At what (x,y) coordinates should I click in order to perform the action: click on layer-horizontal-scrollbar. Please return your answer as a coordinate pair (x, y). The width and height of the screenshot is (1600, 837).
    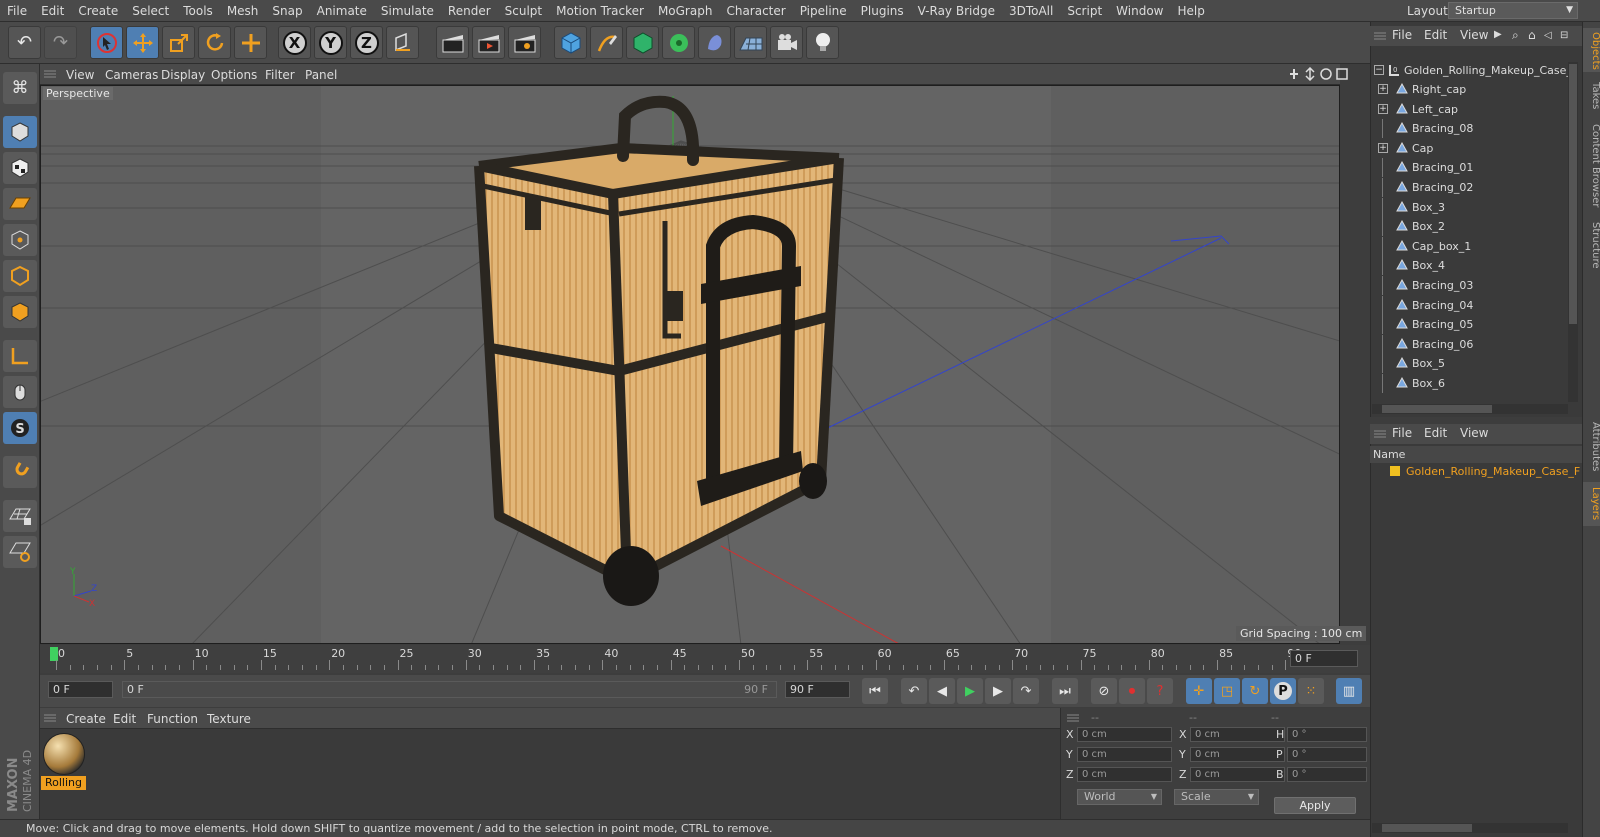
    Looking at the image, I should click on (1470, 828).